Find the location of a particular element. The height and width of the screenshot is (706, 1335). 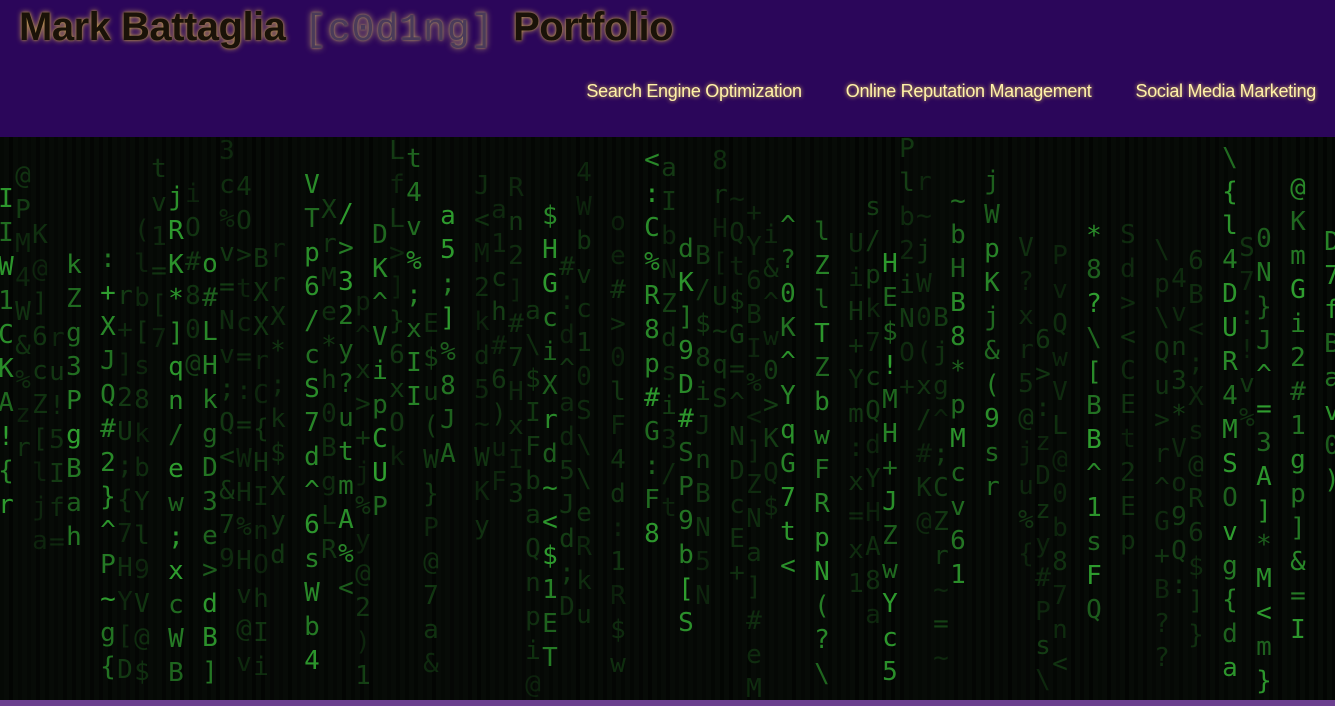

svg-text: M is located at coordinates (890, 400).